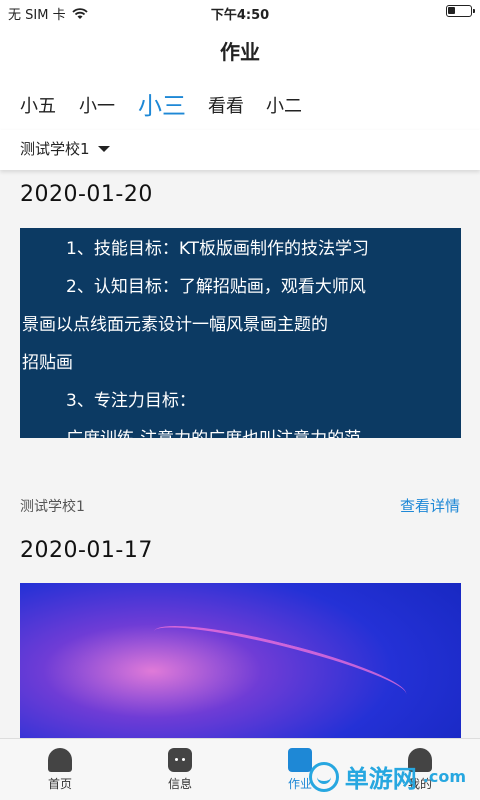 This screenshot has width=480, height=800. I want to click on watermark-suffix: .com, so click(444, 776).